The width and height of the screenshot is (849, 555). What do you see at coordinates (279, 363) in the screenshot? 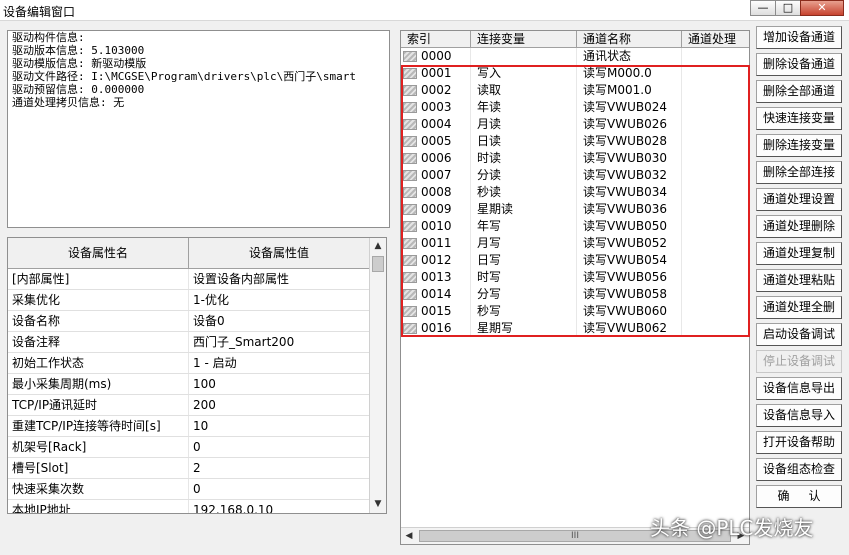
I see `property-value: 1 - 启动` at bounding box center [279, 363].